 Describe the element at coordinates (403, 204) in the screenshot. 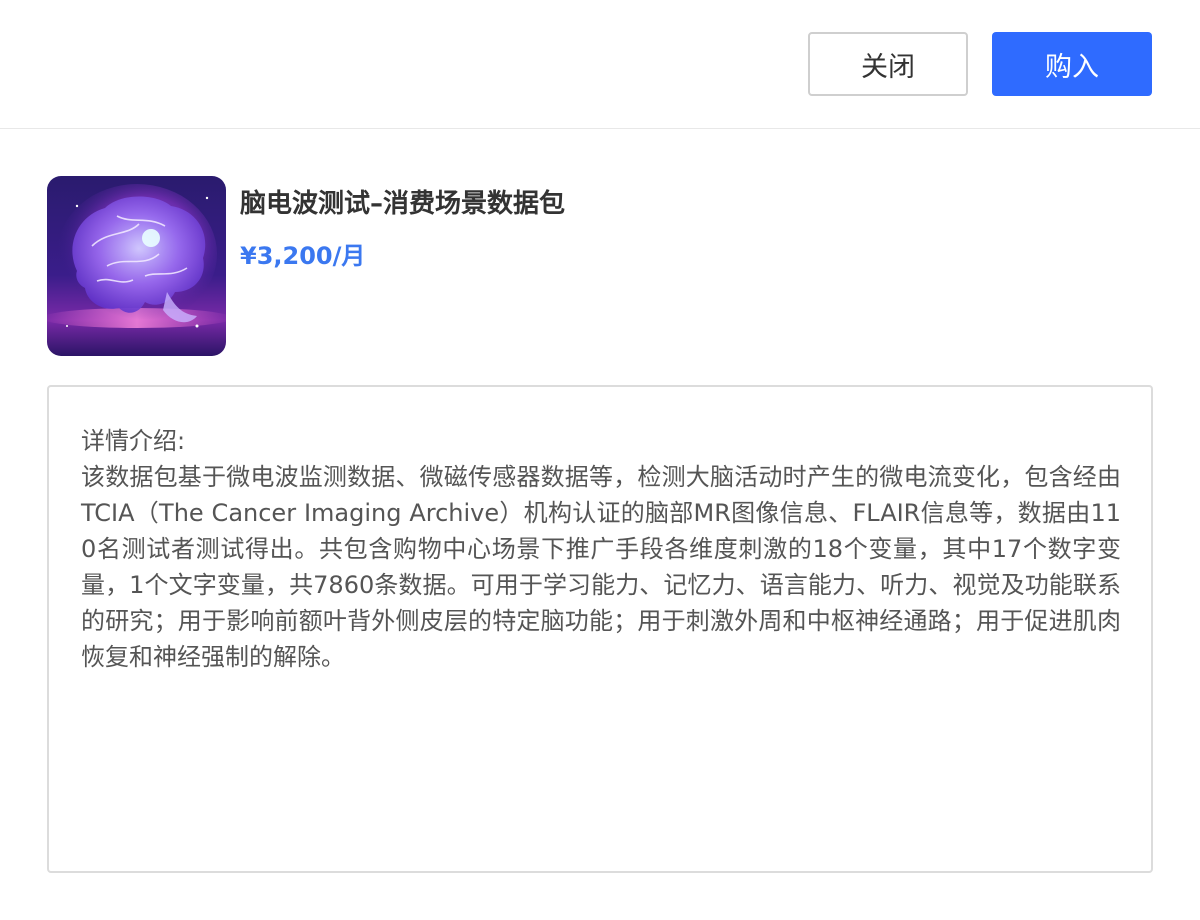

I see `product-title: 脑电波测试–消费场景数据包` at that location.